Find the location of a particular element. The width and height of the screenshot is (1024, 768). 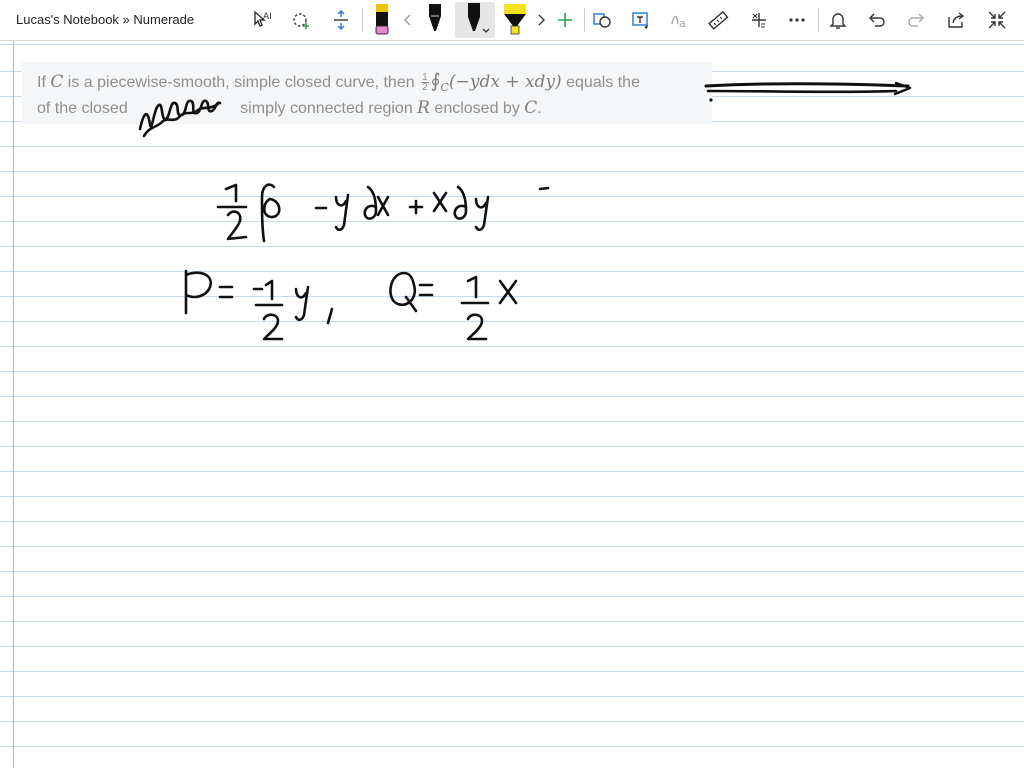

chevron-left-icon is located at coordinates (407, 20).